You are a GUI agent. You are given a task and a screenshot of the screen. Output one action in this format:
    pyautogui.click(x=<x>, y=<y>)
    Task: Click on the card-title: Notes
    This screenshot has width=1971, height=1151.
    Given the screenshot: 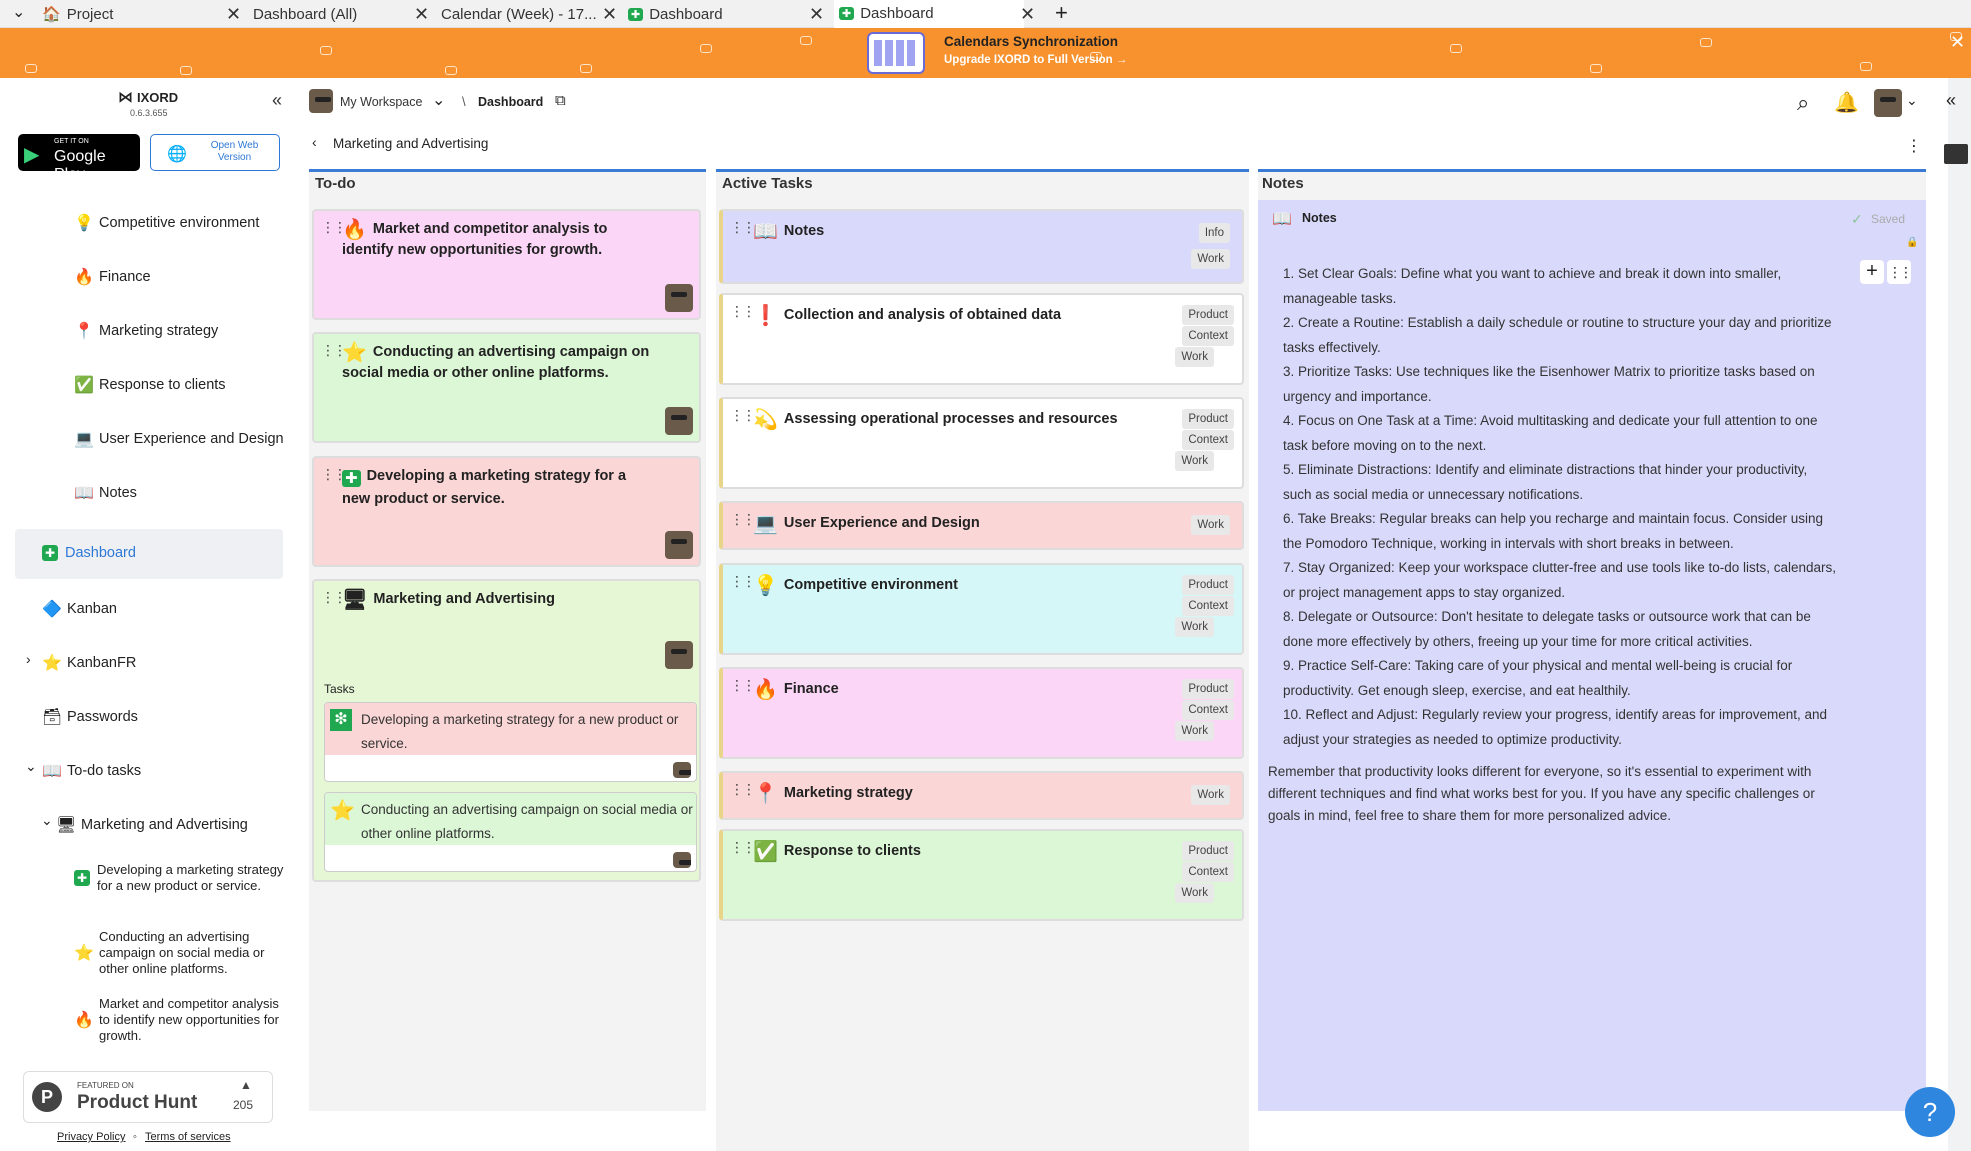 What is the action you would take?
    pyautogui.click(x=804, y=231)
    